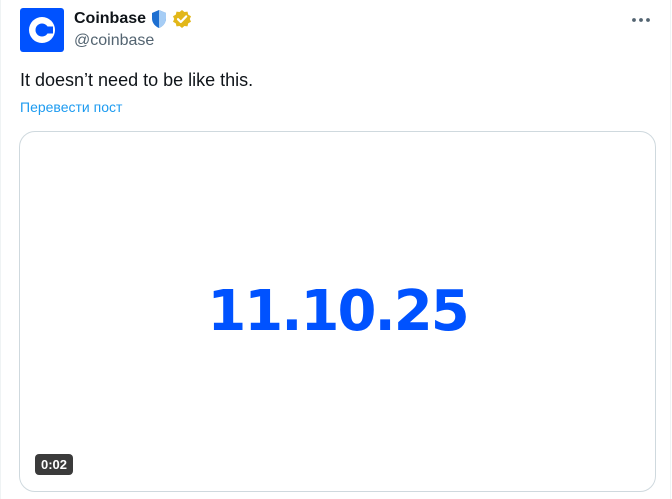 The height and width of the screenshot is (499, 672). Describe the element at coordinates (133, 41) in the screenshot. I see `author-handle: @coinbase` at that location.